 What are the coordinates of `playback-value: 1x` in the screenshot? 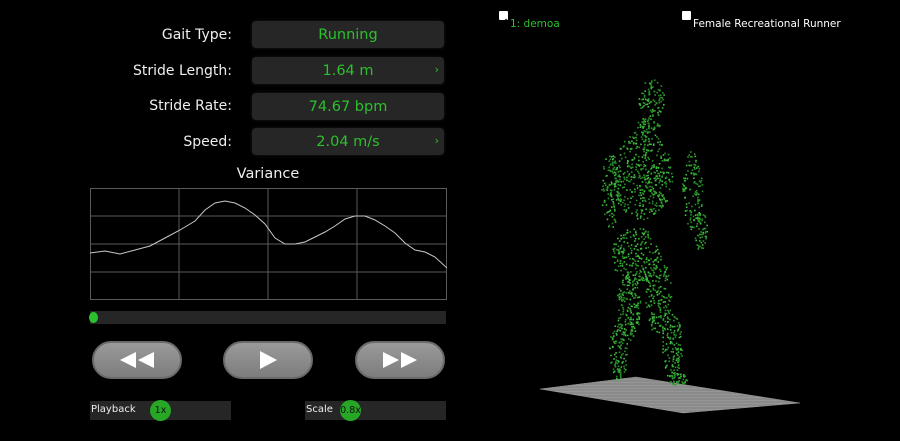 It's located at (160, 410).